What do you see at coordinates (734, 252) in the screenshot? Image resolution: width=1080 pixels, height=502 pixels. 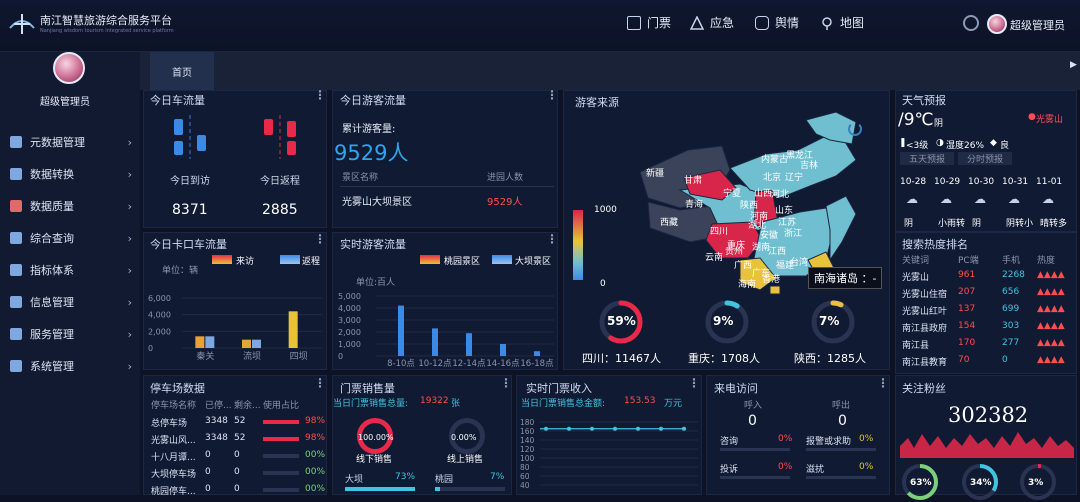 I see `province-label: 贵州` at bounding box center [734, 252].